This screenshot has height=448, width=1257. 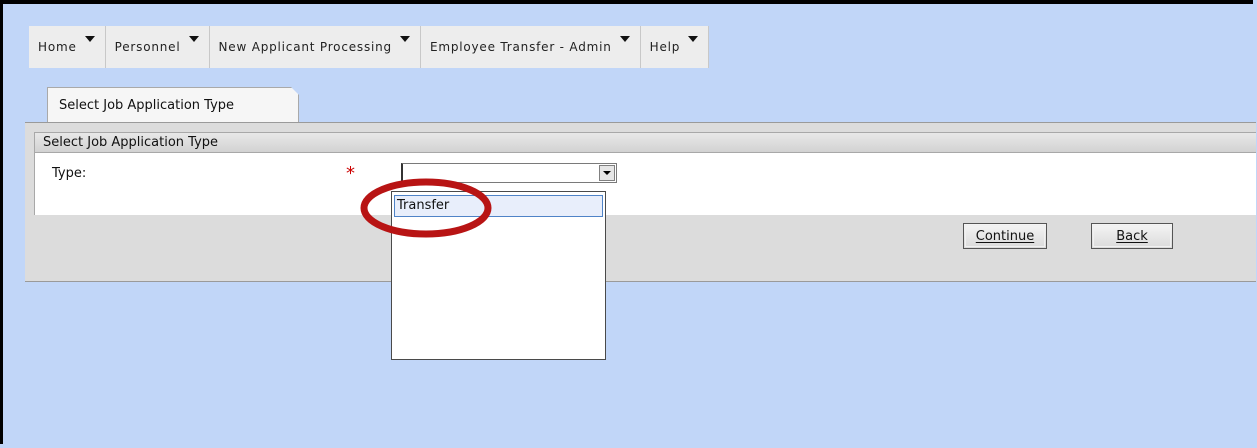 I want to click on dropdown-arrow-icon, so click(x=607, y=173).